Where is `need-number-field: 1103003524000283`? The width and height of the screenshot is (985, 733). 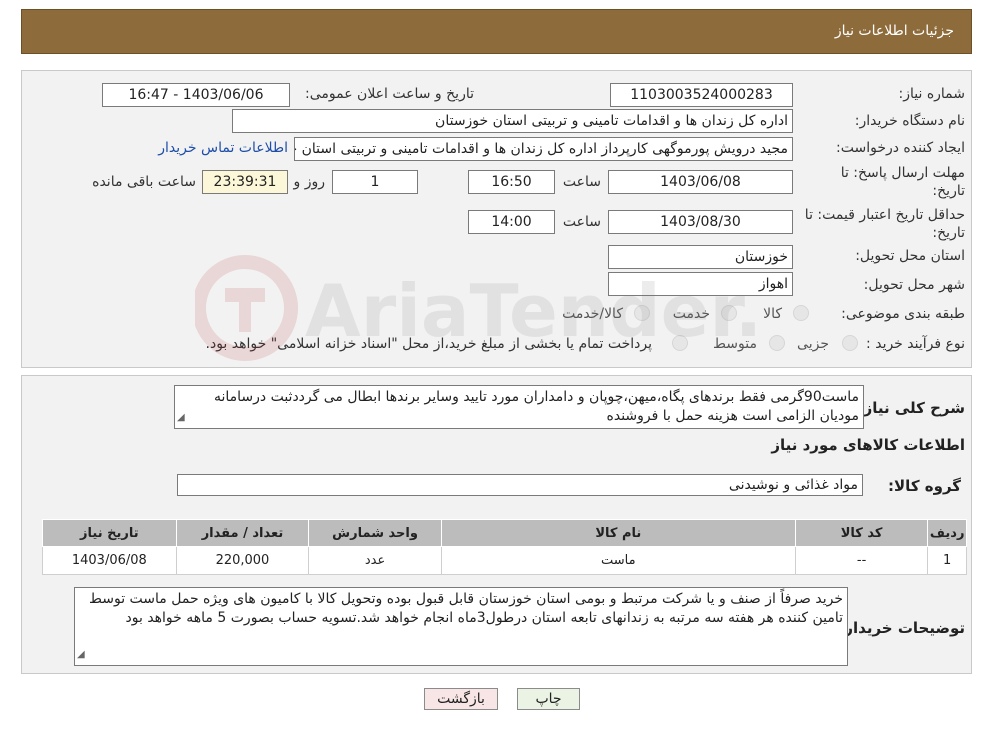 need-number-field: 1103003524000283 is located at coordinates (701, 95).